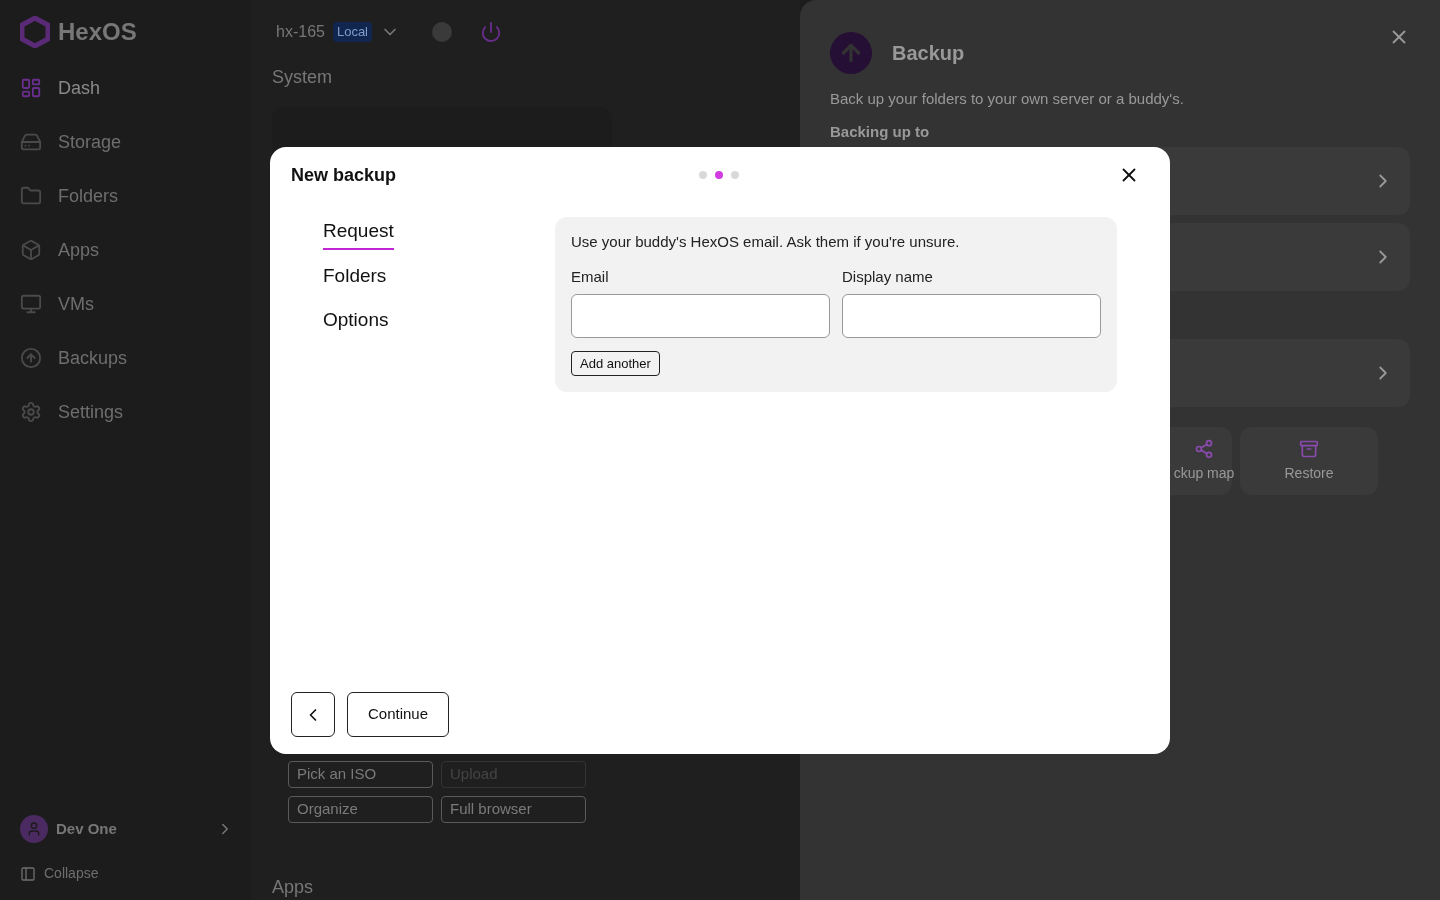  Describe the element at coordinates (929, 53) in the screenshot. I see `panel-title: Backup` at that location.